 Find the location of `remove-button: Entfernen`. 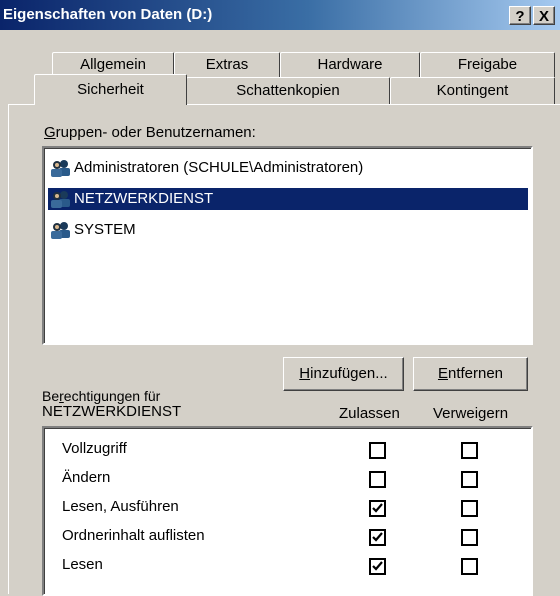

remove-button: Entfernen is located at coordinates (470, 374).